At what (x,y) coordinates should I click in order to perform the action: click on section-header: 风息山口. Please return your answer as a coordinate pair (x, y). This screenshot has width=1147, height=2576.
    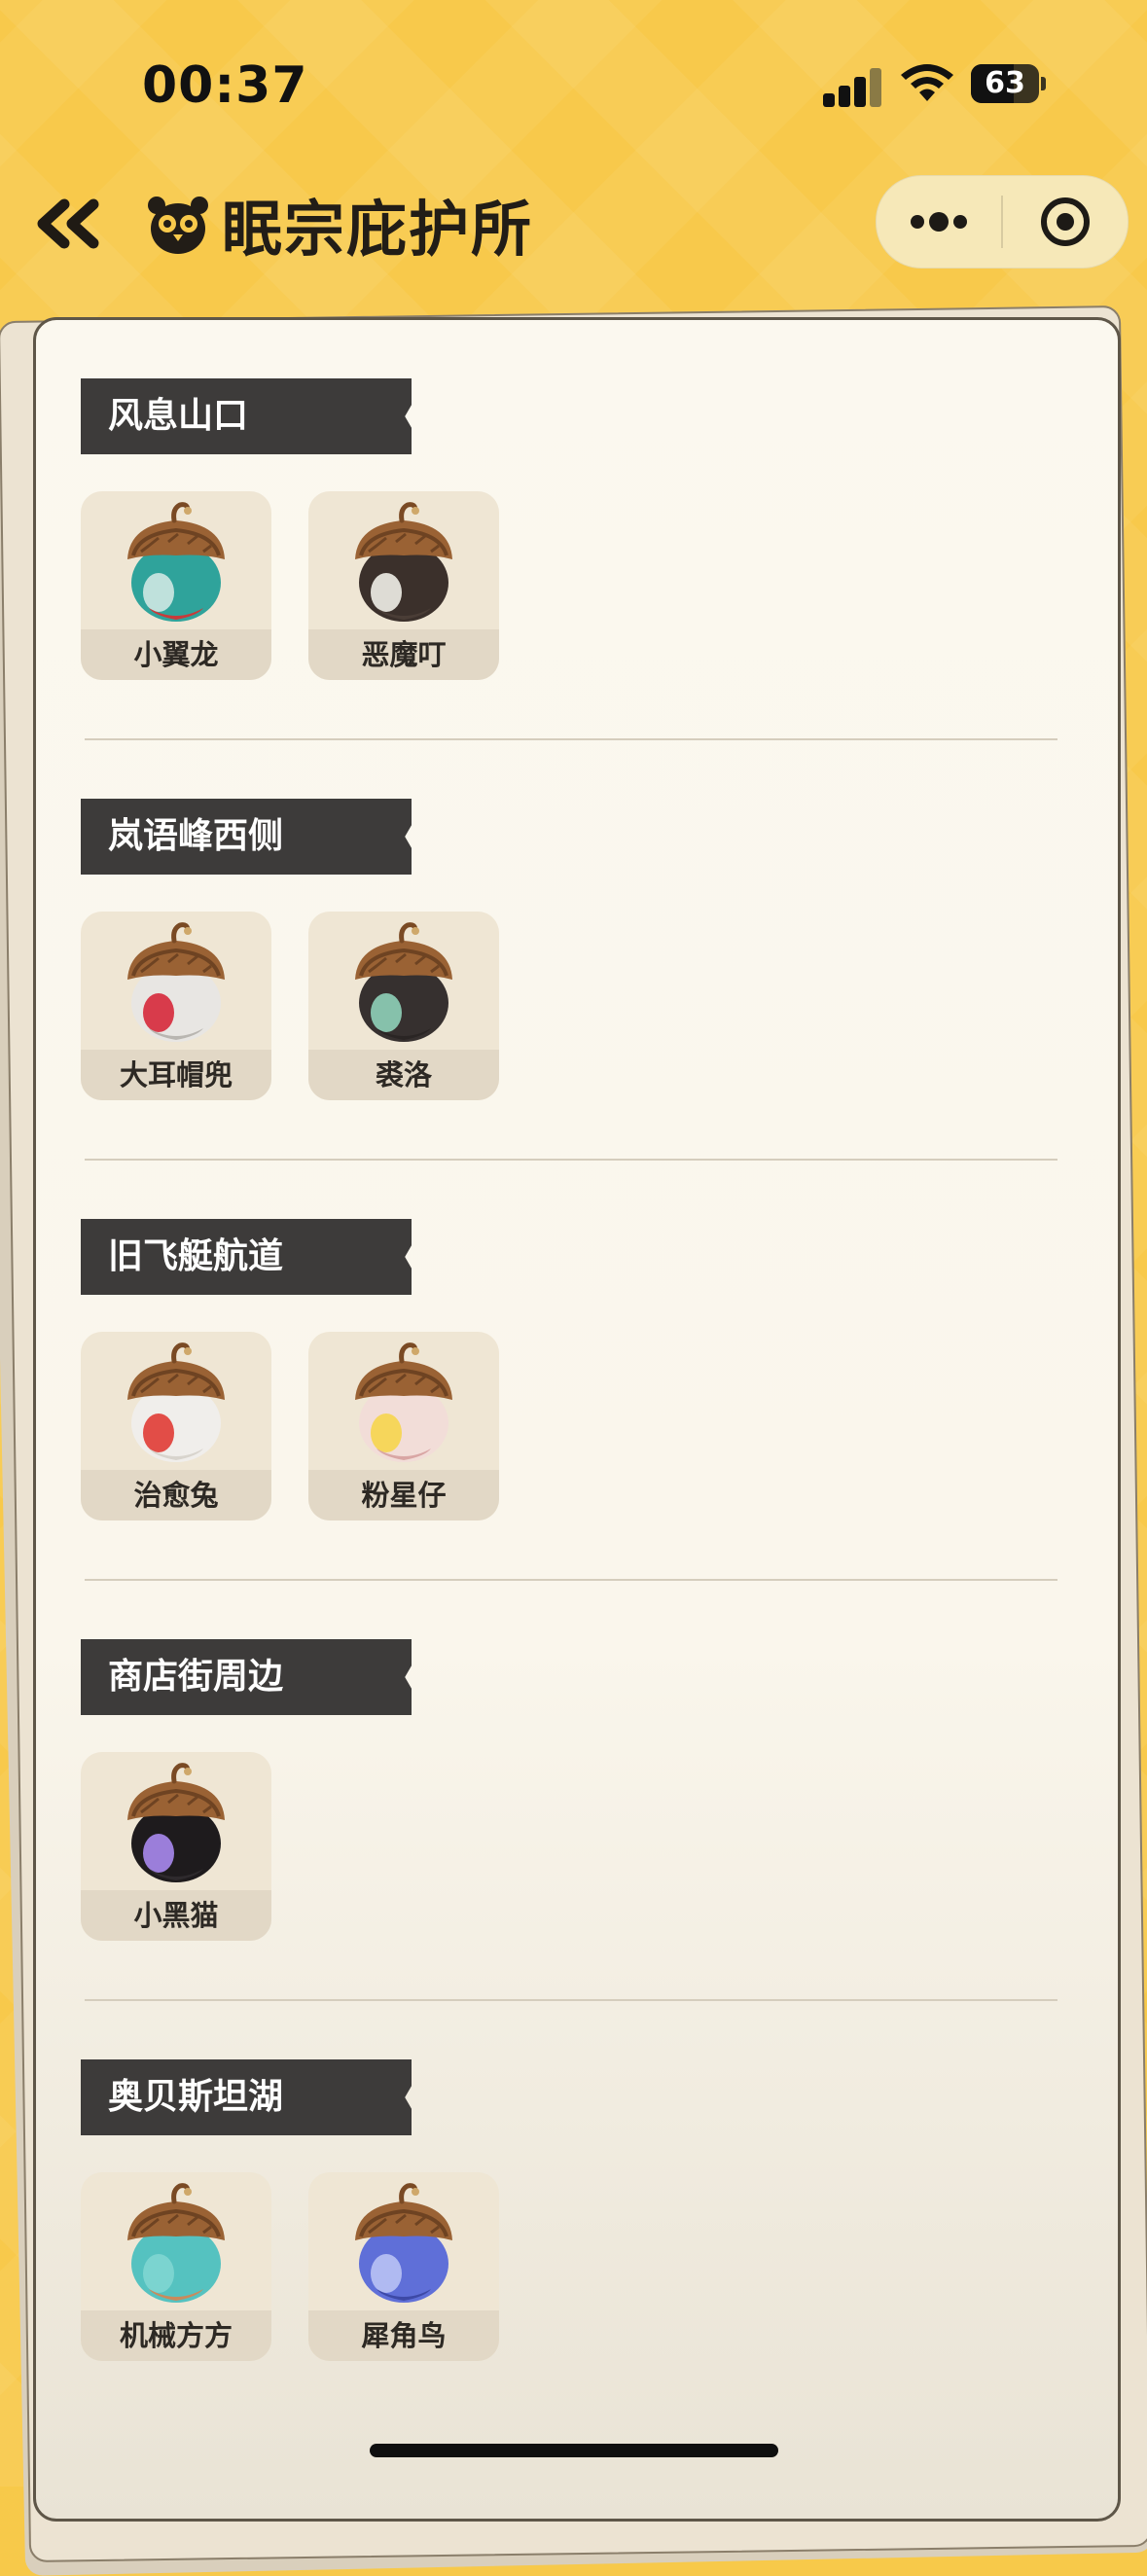
    Looking at the image, I should click on (246, 416).